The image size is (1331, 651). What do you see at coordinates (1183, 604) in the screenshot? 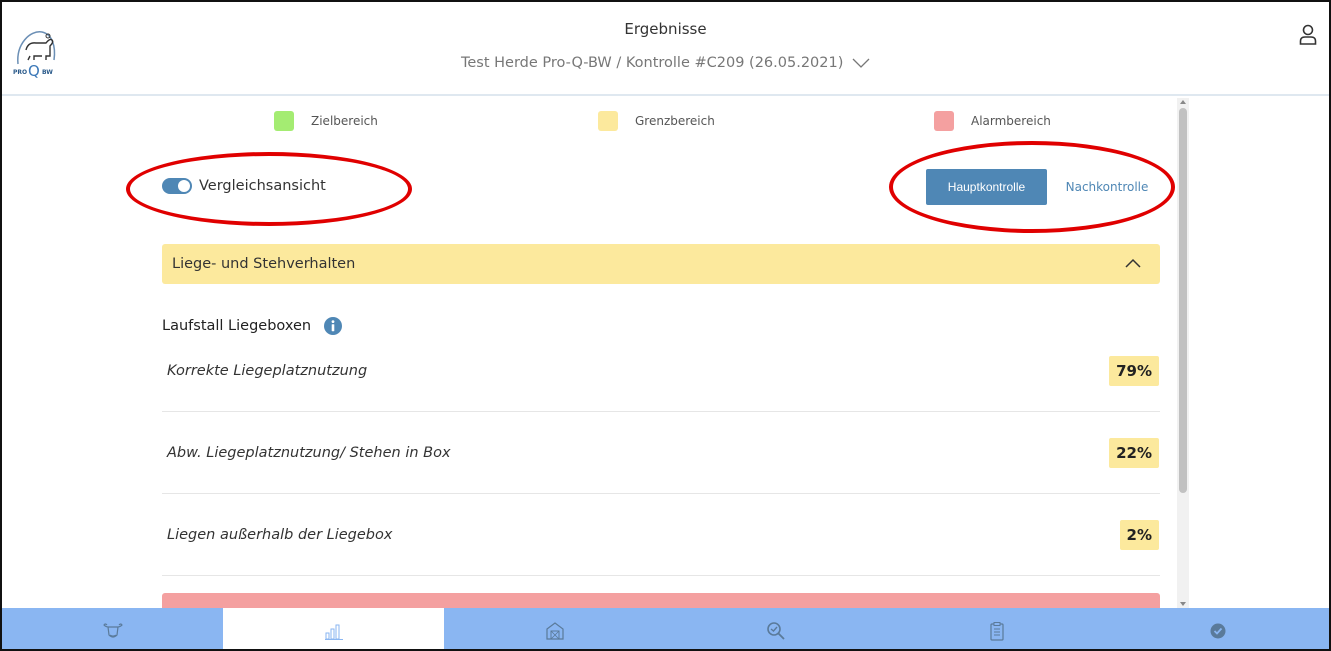
I see `scroll-down-arrow` at bounding box center [1183, 604].